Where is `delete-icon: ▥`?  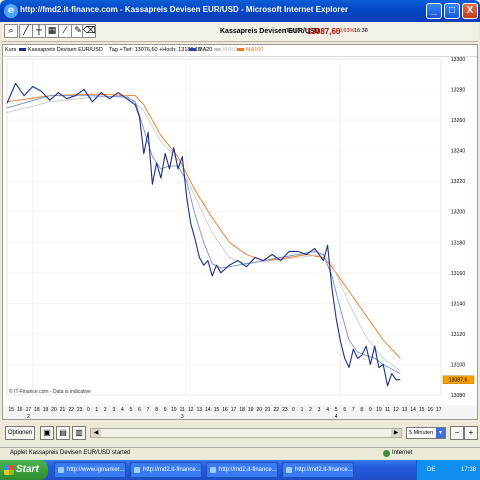 delete-icon: ▥ is located at coordinates (79, 433).